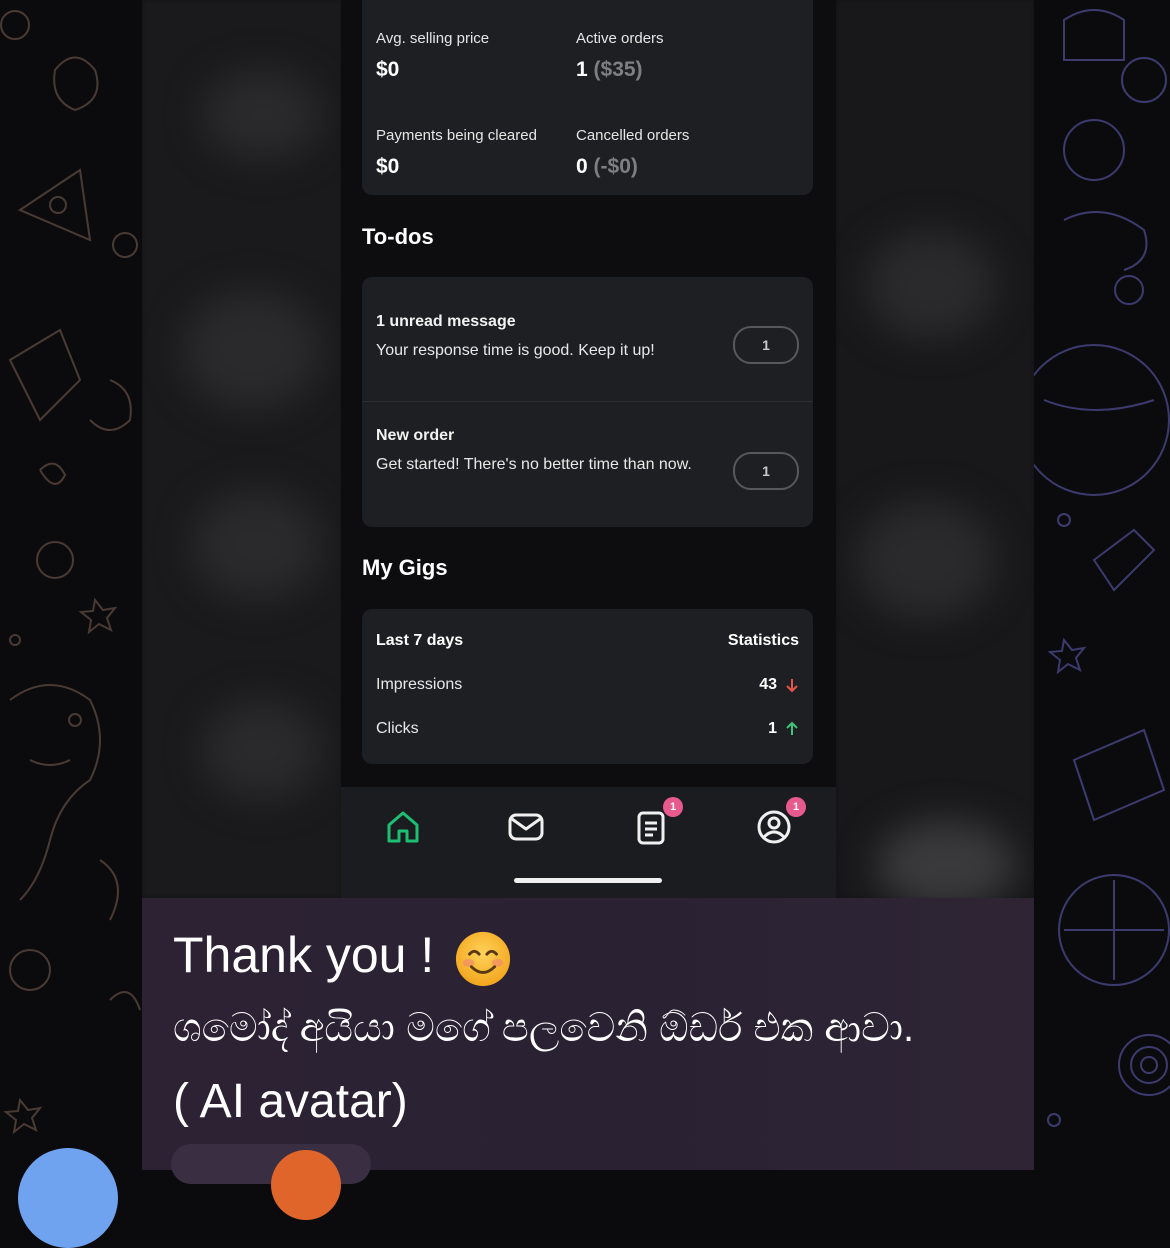 The height and width of the screenshot is (1248, 1170). Describe the element at coordinates (304, 955) in the screenshot. I see `caption-thanks: Thank you !` at that location.